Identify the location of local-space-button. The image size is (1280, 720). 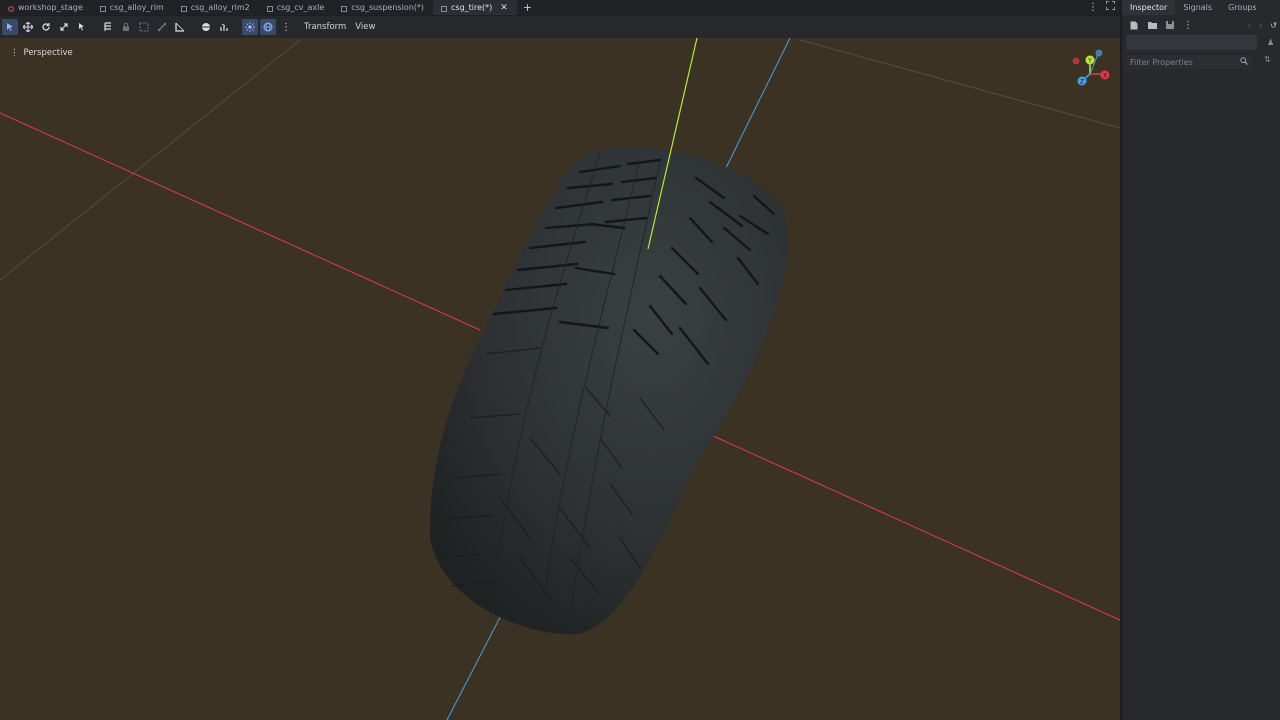
(206, 27).